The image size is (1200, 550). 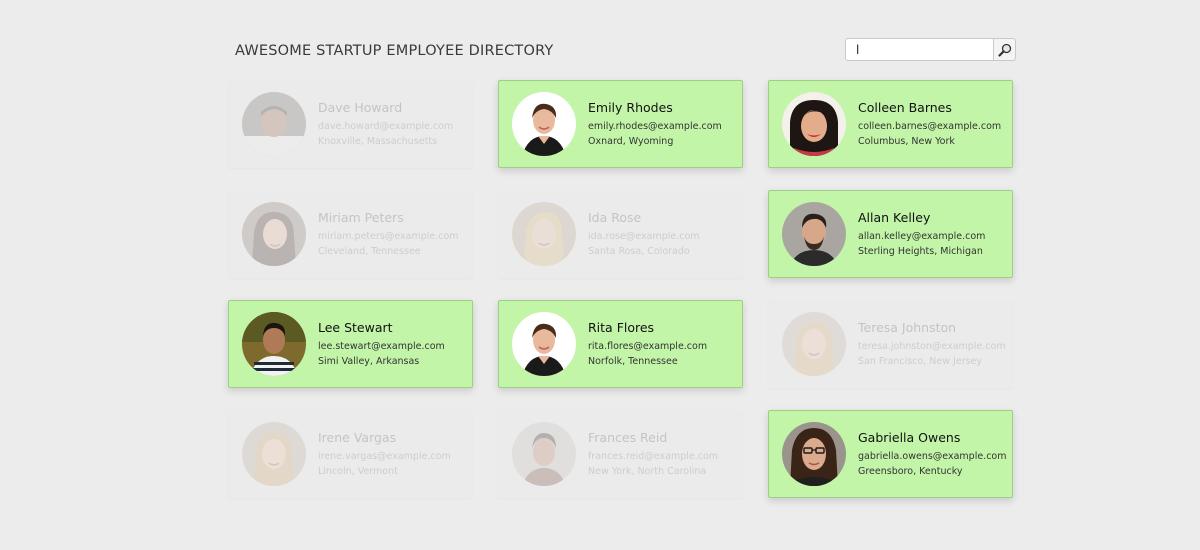 What do you see at coordinates (357, 437) in the screenshot?
I see `employee-name: Irene Vargas` at bounding box center [357, 437].